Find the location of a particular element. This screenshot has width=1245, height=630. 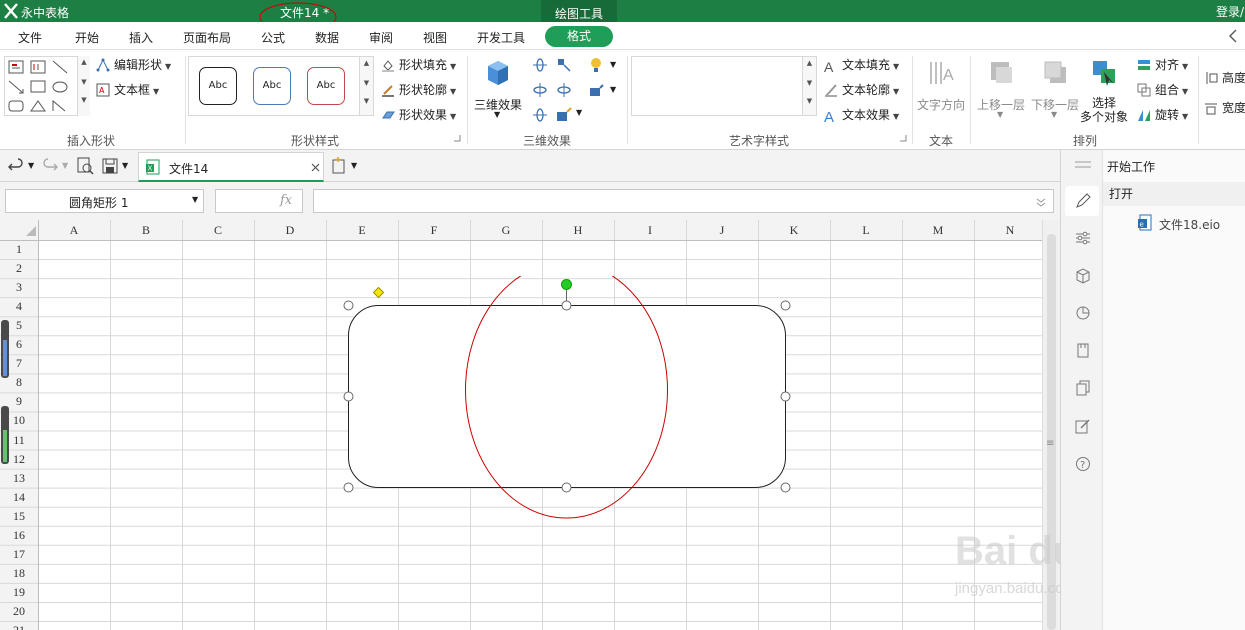

name-box: 圆角矩形 1 ▼ is located at coordinates (104, 201).